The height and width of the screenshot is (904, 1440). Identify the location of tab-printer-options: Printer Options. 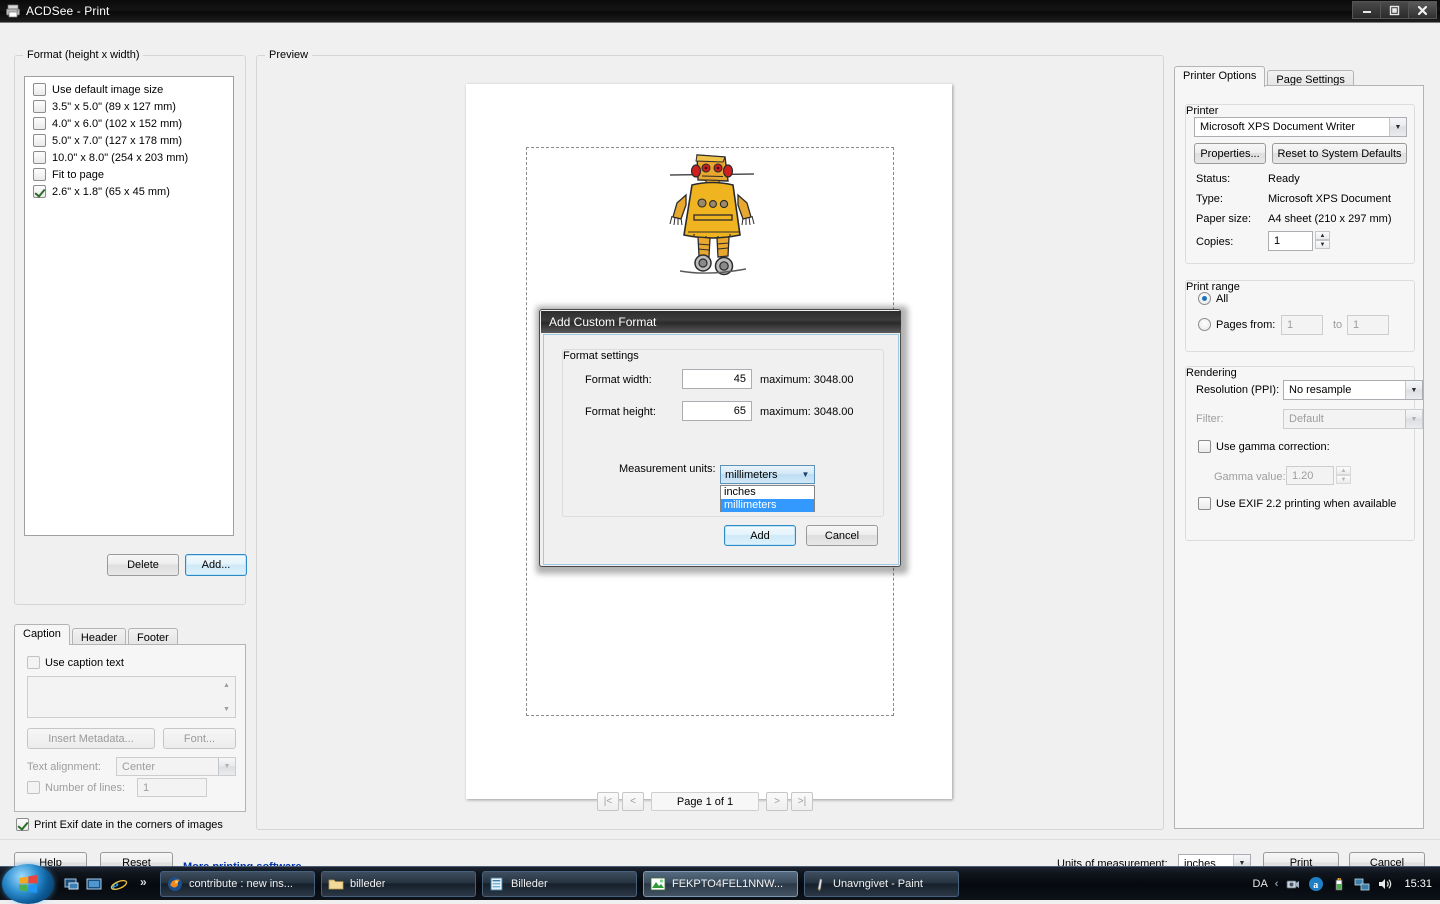
(1220, 76).